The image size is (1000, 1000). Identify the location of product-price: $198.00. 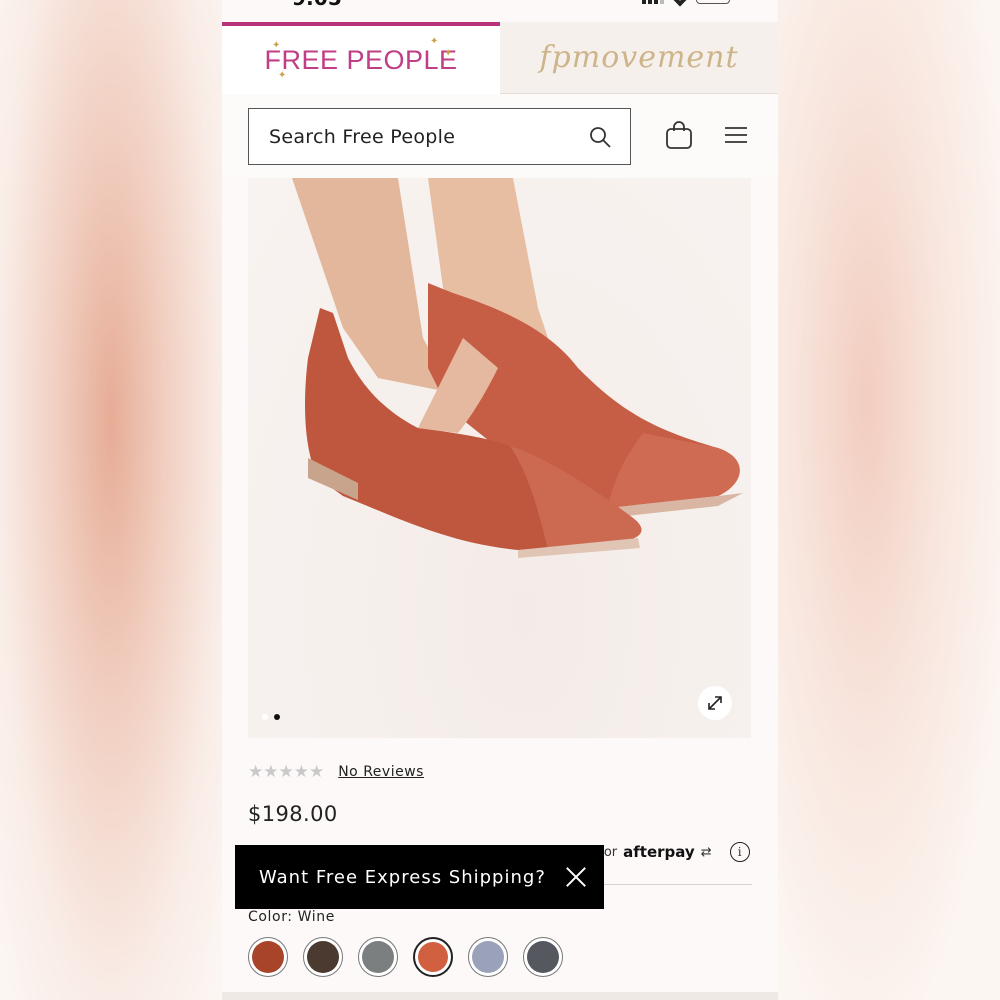
(293, 814).